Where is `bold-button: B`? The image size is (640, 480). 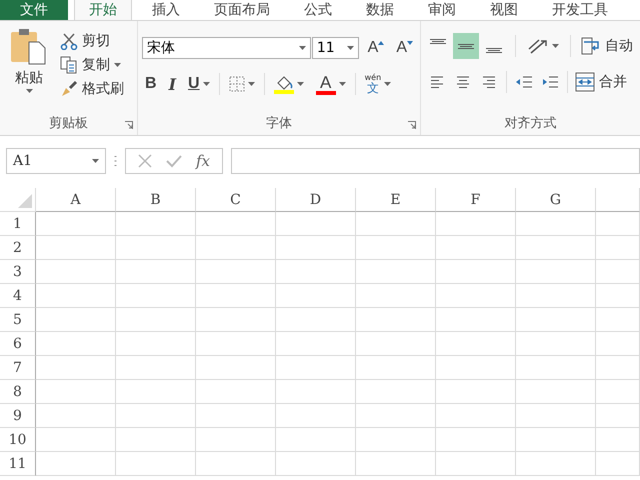
bold-button: B is located at coordinates (151, 84).